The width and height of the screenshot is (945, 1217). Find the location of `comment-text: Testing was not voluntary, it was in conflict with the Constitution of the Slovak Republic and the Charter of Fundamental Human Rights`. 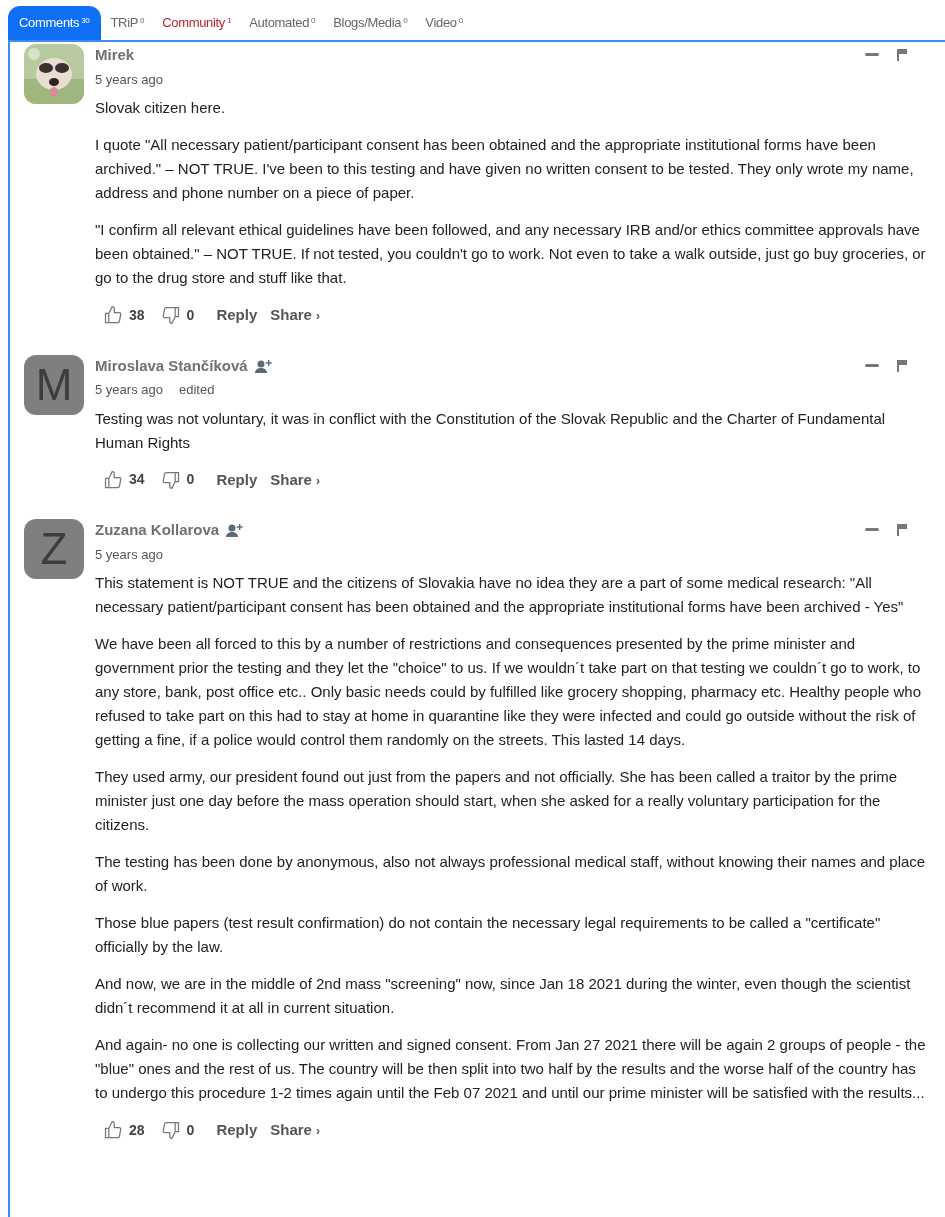

comment-text: Testing was not voluntary, it was in conflict with the Constitution of the Slovak Republic and the Charter of Fundamental Human Rights is located at coordinates (491, 430).